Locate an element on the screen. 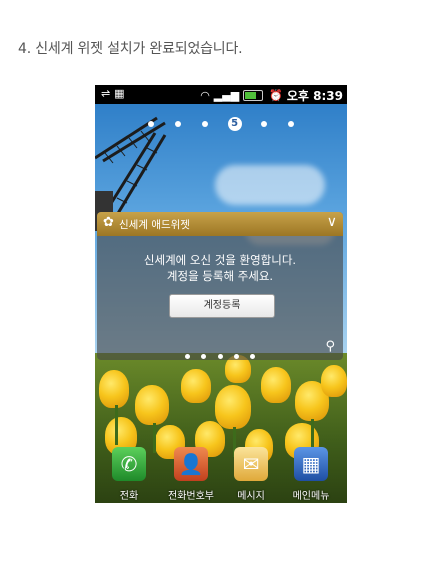 The height and width of the screenshot is (578, 433). signal-bars-icon: ▂▄▆ is located at coordinates (226, 95).